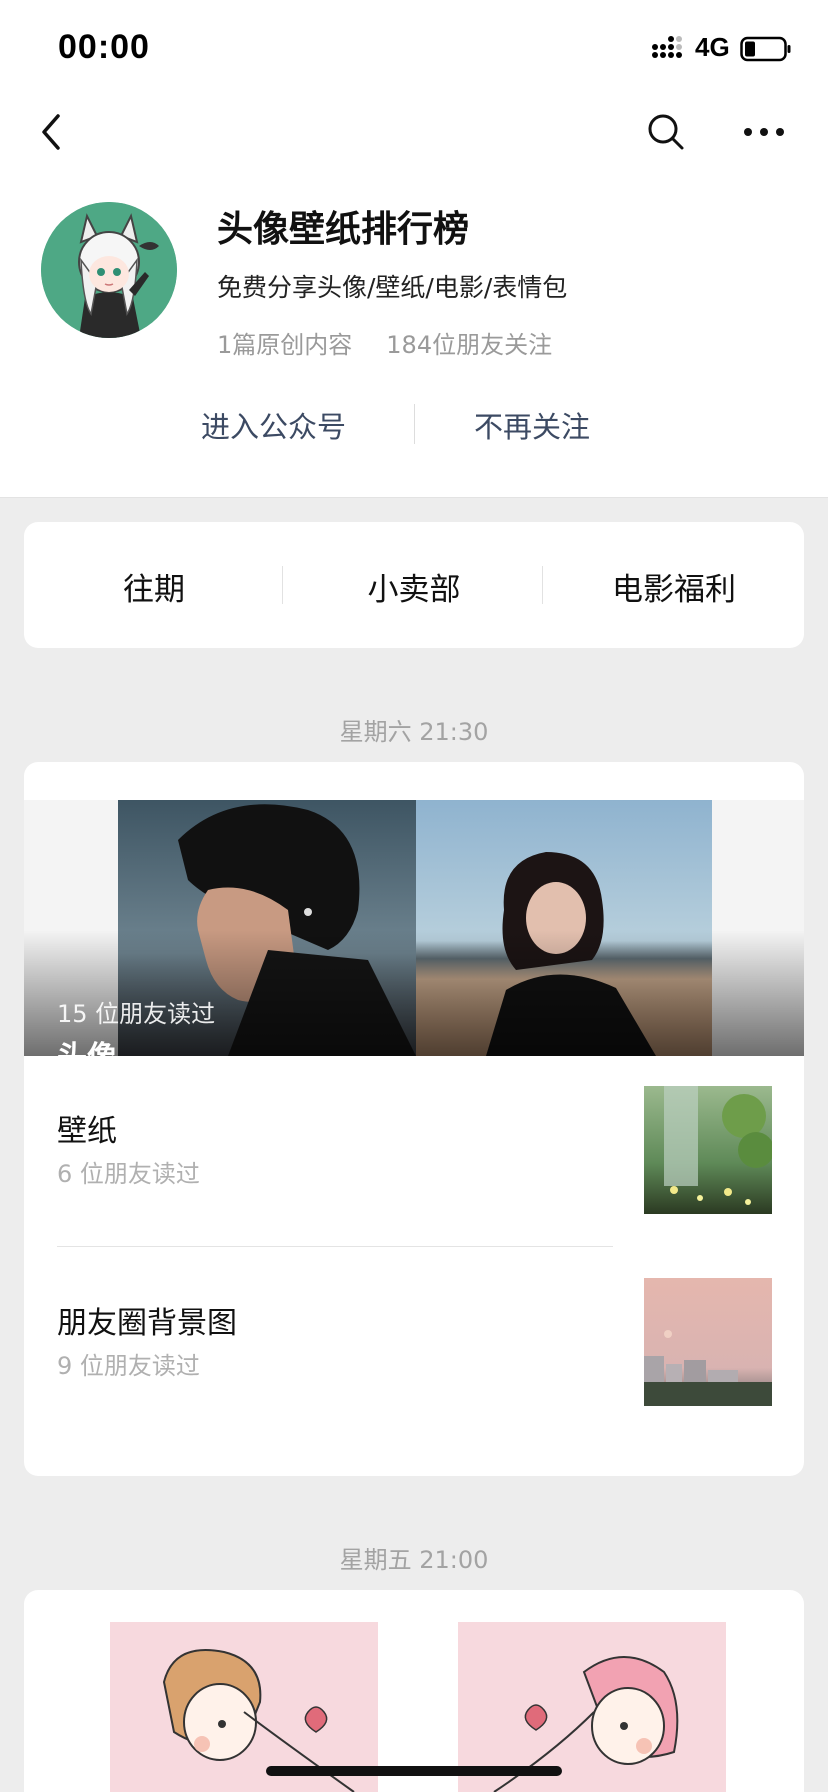 The height and width of the screenshot is (1792, 828). I want to click on home-indicator, so click(414, 1771).